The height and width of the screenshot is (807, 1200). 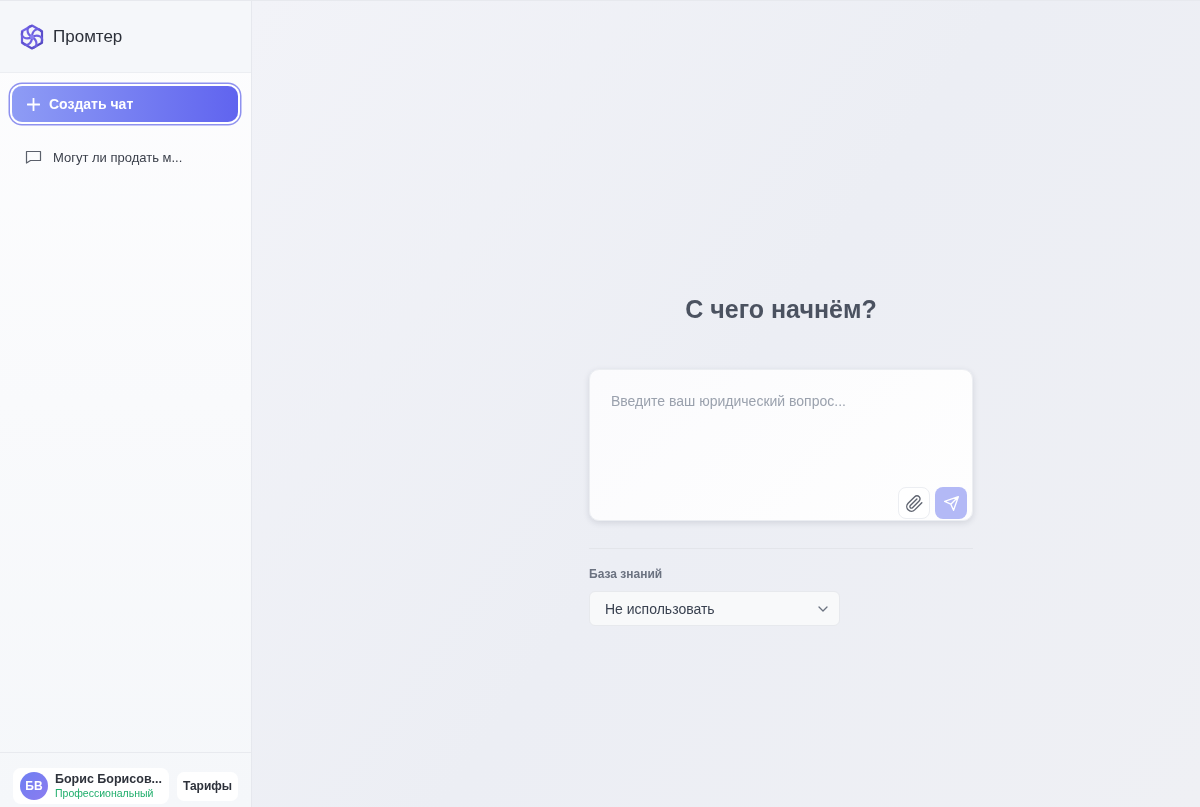 I want to click on paperclip-icon, so click(x=914, y=503).